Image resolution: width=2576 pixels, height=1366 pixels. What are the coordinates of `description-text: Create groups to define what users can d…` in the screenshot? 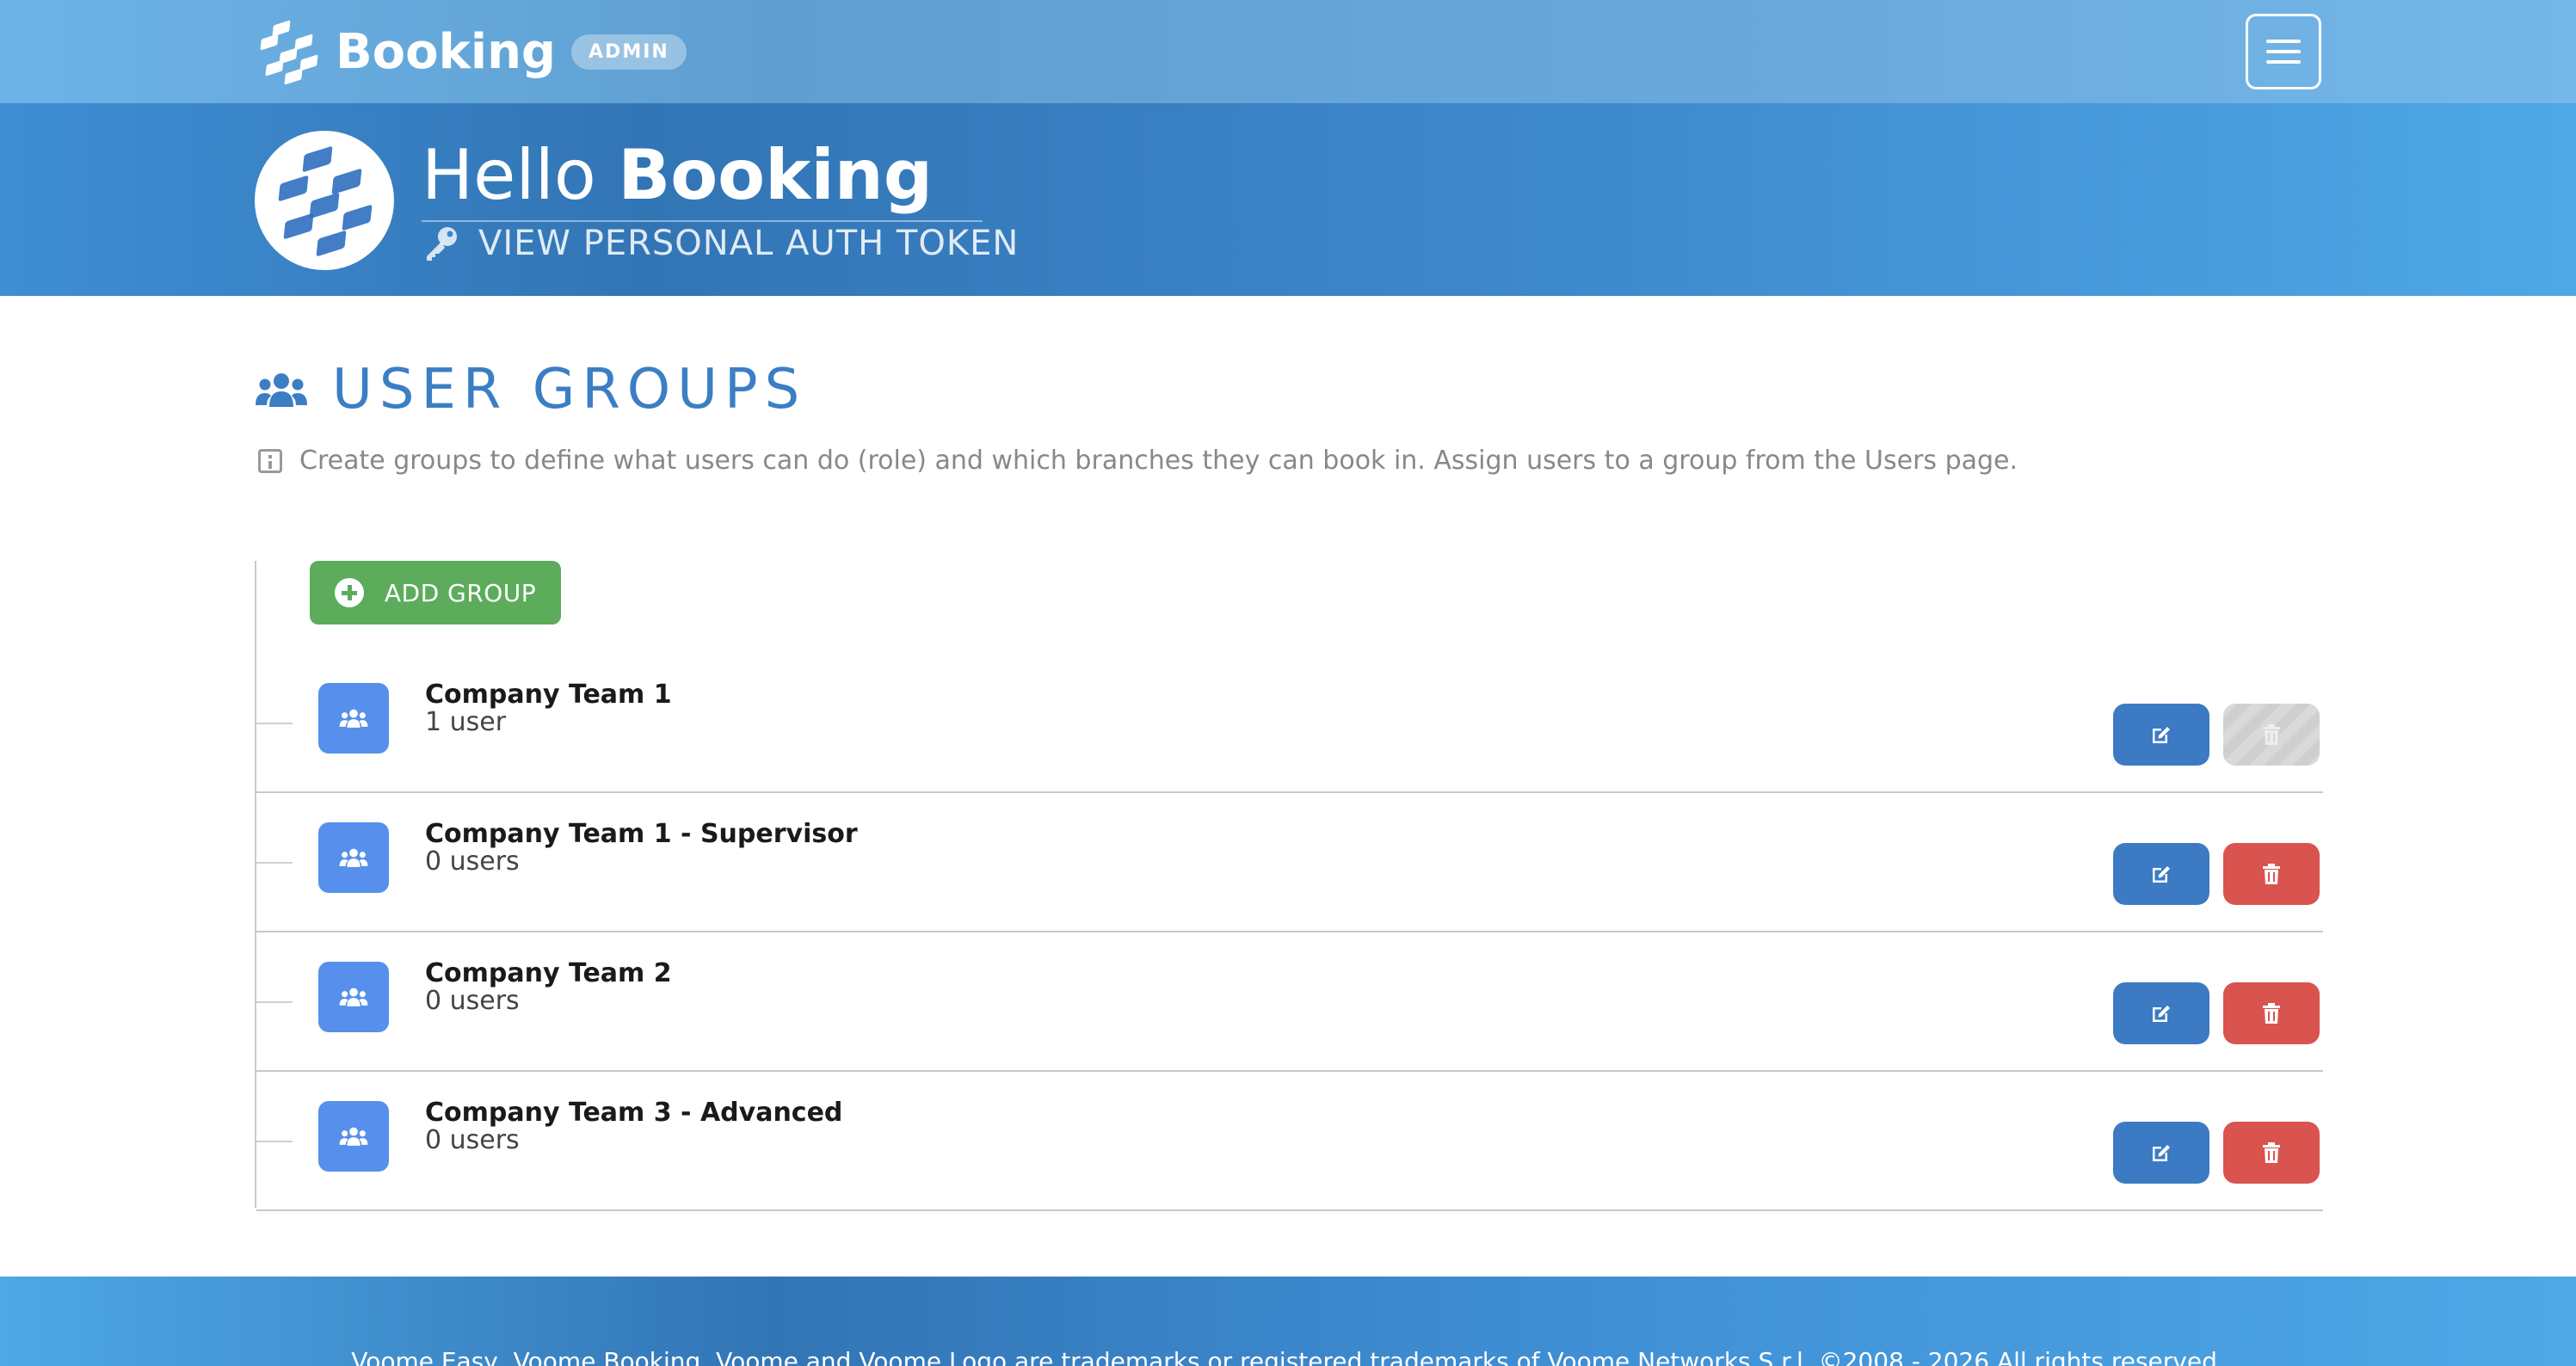 It's located at (1158, 461).